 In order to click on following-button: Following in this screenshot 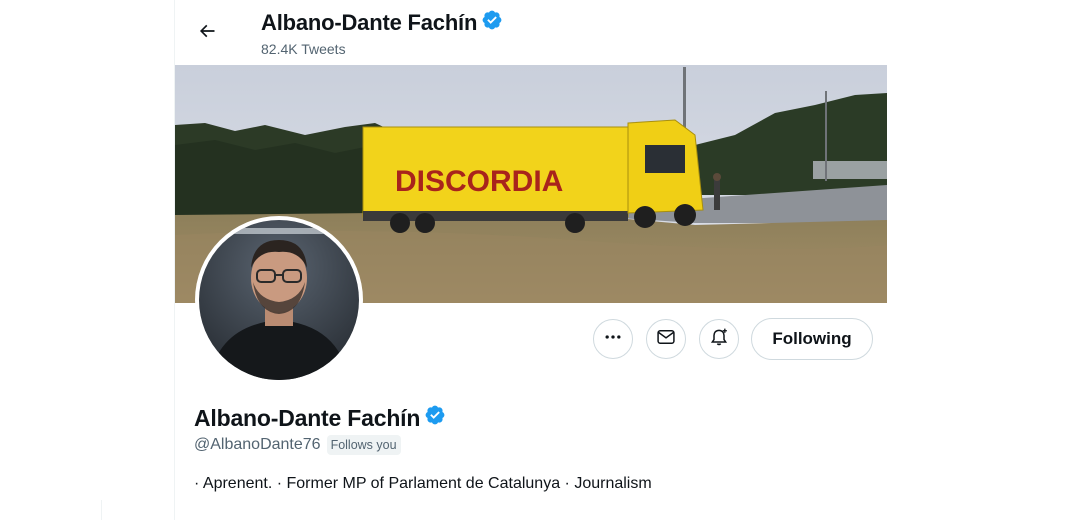, I will do `click(812, 339)`.